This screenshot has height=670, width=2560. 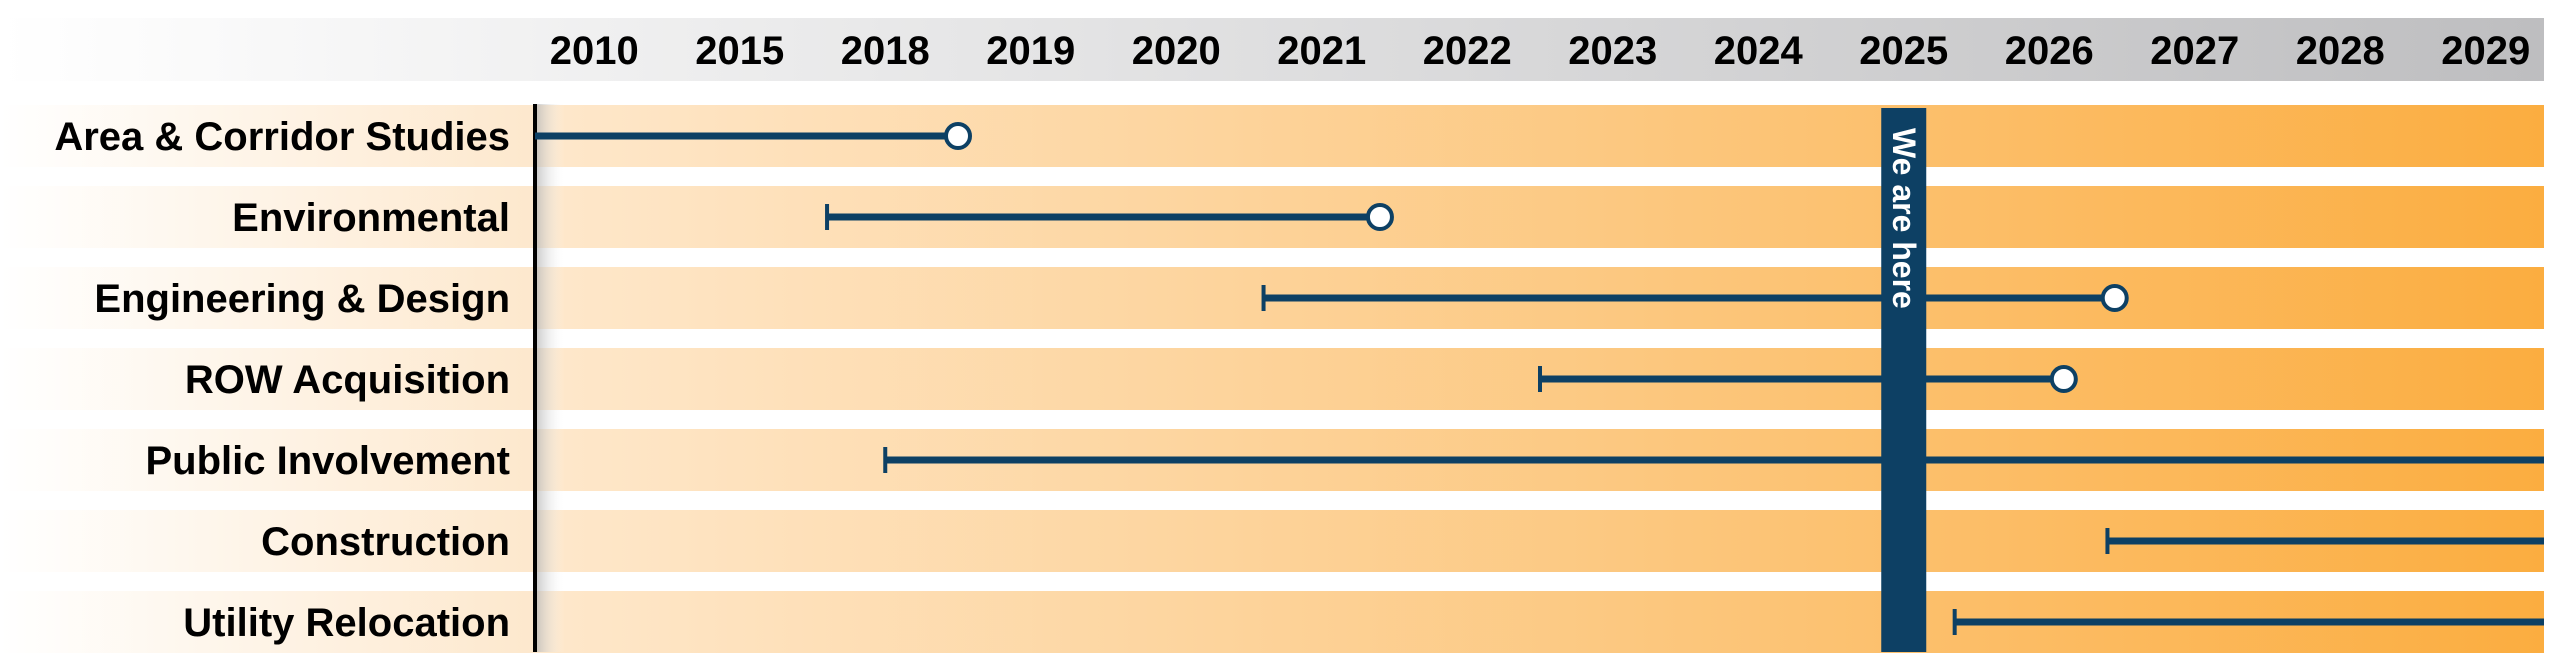 What do you see at coordinates (1904, 380) in the screenshot?
I see `we-are-here-marker: We are here` at bounding box center [1904, 380].